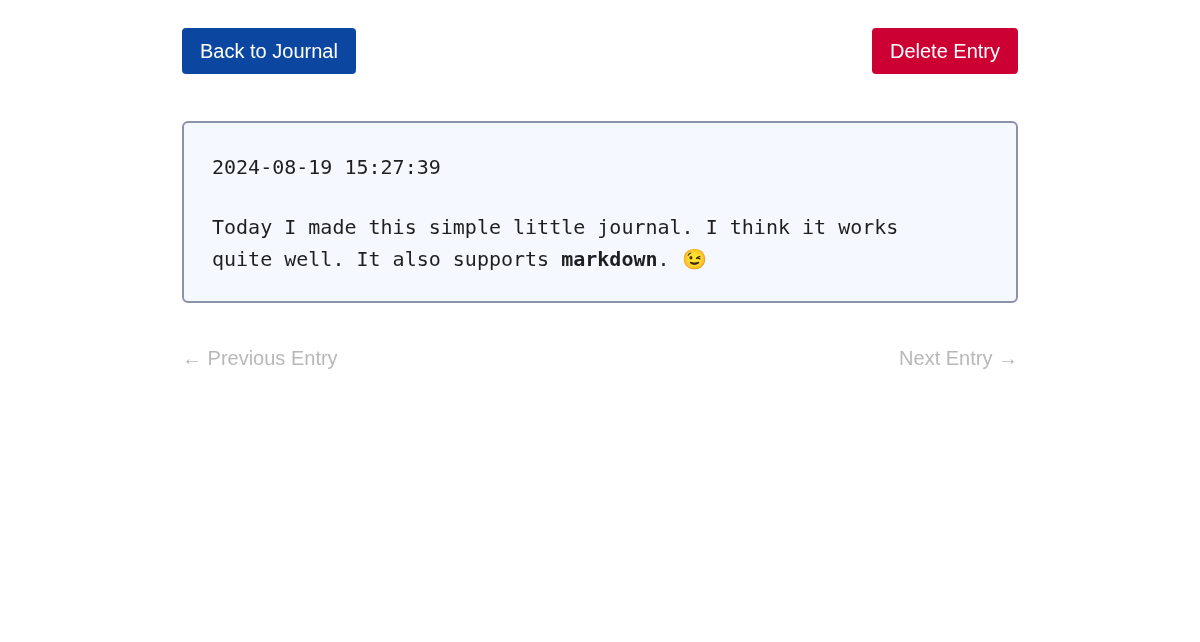 The width and height of the screenshot is (1200, 642). I want to click on entry-text: Today I made this simple little journal. I think it works quite well. It also supports markdown. 😉, so click(556, 243).